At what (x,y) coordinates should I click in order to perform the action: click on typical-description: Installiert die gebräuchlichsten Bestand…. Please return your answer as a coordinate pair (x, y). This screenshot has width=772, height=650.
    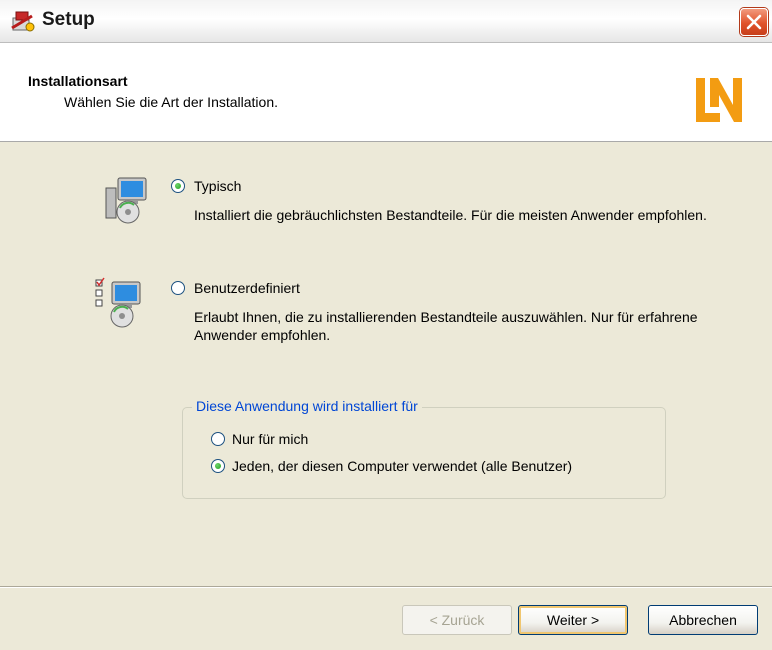
    Looking at the image, I should click on (450, 215).